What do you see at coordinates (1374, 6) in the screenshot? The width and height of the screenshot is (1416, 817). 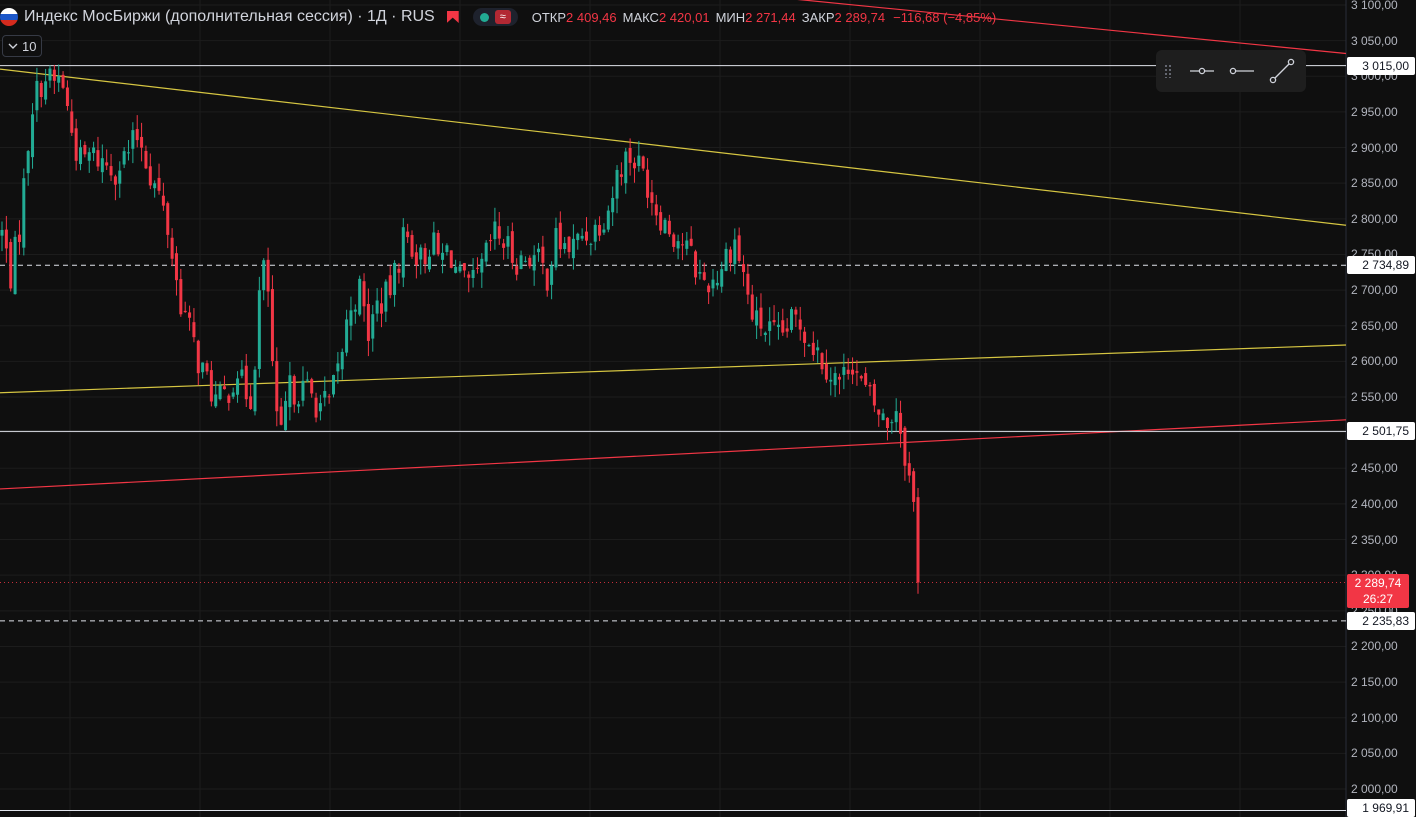 I see `price-axis-tick: 3 100,00` at bounding box center [1374, 6].